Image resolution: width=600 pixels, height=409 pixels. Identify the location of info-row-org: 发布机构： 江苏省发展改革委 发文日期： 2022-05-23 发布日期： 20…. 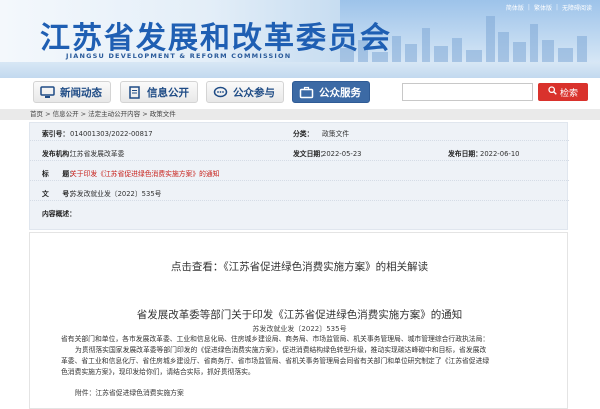
(299, 154).